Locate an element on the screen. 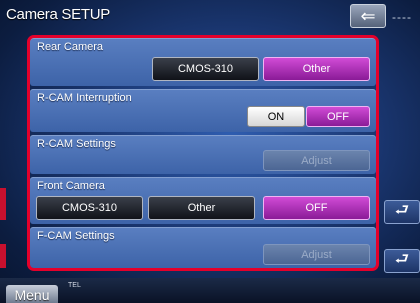  back-arrow-icon: ⇐ is located at coordinates (368, 15).